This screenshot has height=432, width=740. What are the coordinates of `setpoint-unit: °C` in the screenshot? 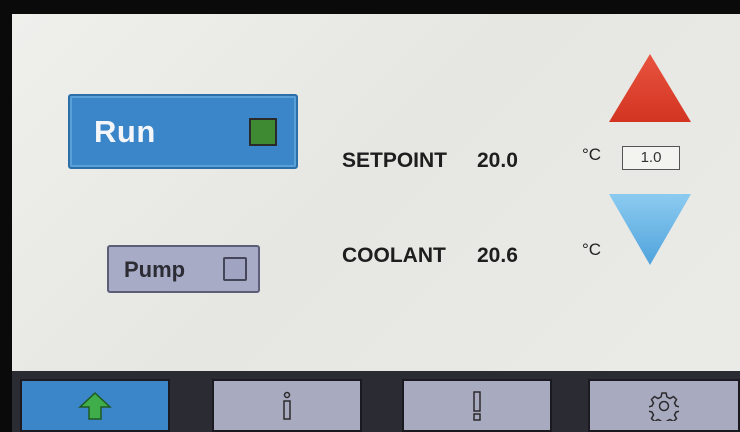 It's located at (592, 154).